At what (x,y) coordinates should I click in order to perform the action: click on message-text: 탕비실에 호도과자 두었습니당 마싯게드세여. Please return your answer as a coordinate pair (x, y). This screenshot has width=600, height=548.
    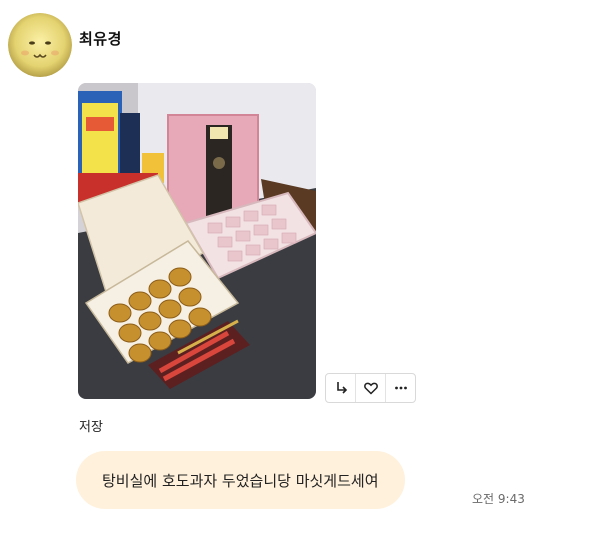
    Looking at the image, I should click on (240, 480).